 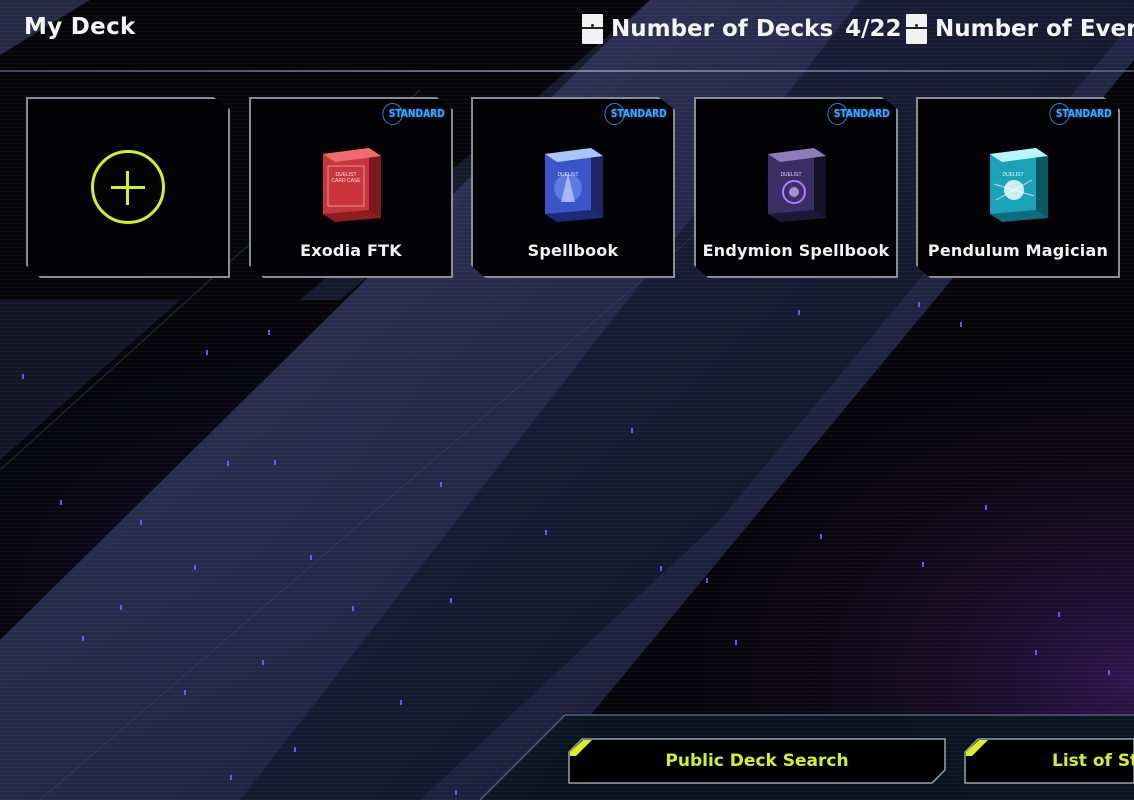 I want to click on deck-name: Exodia FTK, so click(x=351, y=250).